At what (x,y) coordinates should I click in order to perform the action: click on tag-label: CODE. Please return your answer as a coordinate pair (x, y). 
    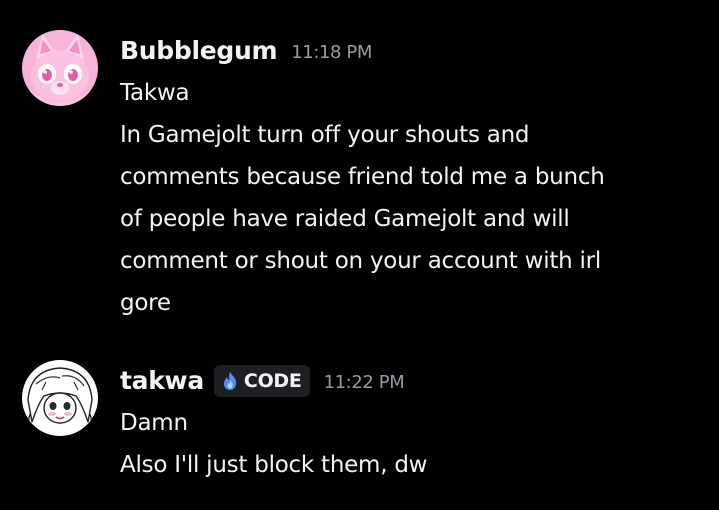
    Looking at the image, I should click on (272, 381).